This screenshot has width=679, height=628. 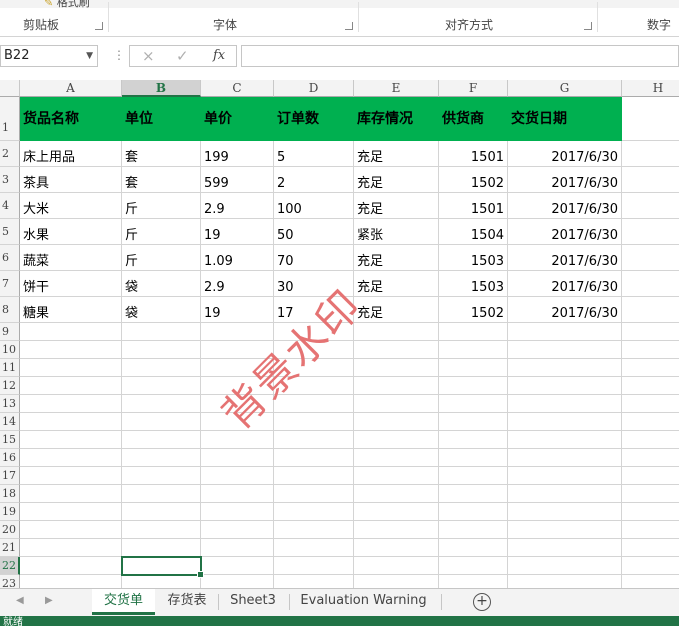 What do you see at coordinates (473, 206) in the screenshot?
I see `grid-cell: 1501` at bounding box center [473, 206].